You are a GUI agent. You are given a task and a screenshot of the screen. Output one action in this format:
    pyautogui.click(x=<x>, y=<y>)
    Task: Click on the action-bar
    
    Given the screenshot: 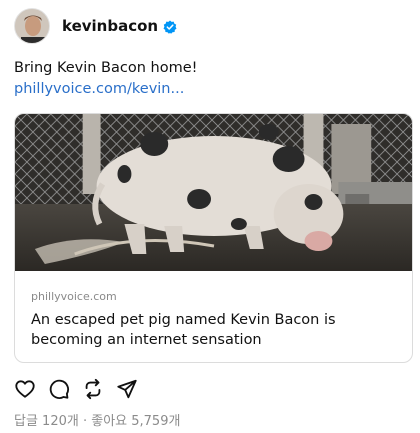 What is the action you would take?
    pyautogui.click(x=82, y=389)
    